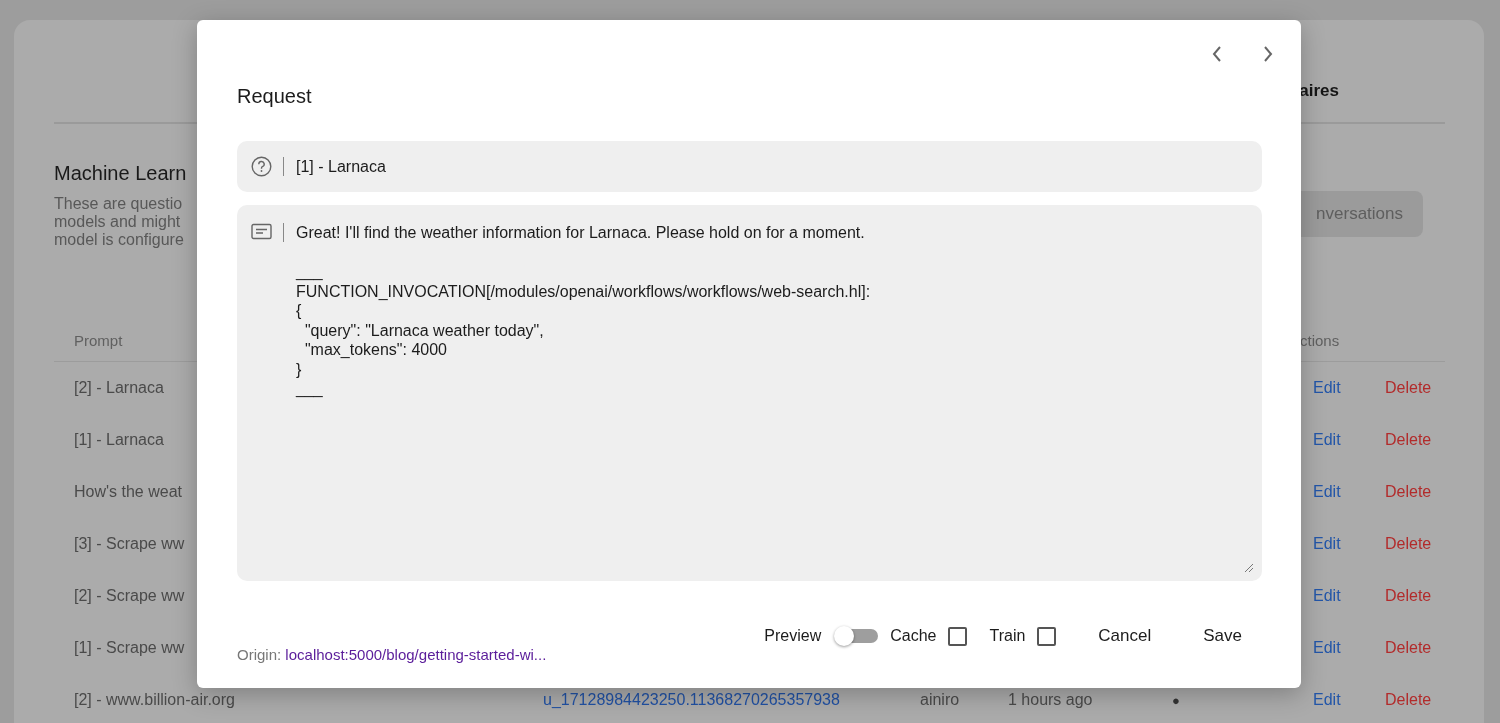 The width and height of the screenshot is (1500, 723). I want to click on preview-label: Preview, so click(793, 636).